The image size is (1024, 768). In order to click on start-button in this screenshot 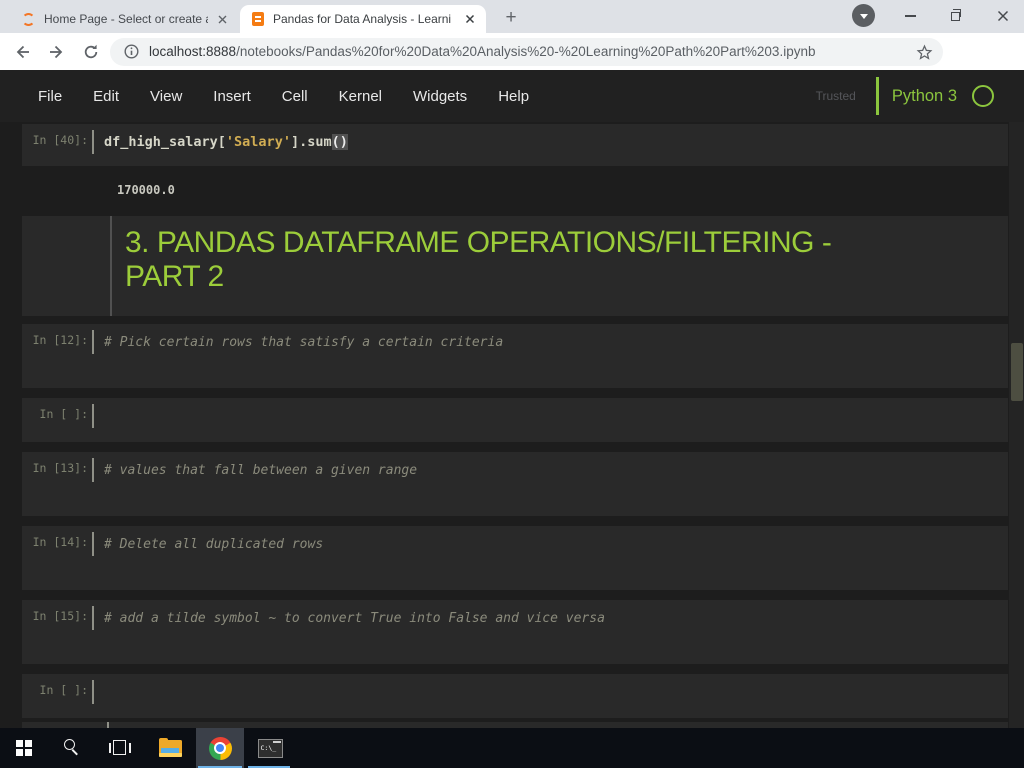, I will do `click(24, 748)`.